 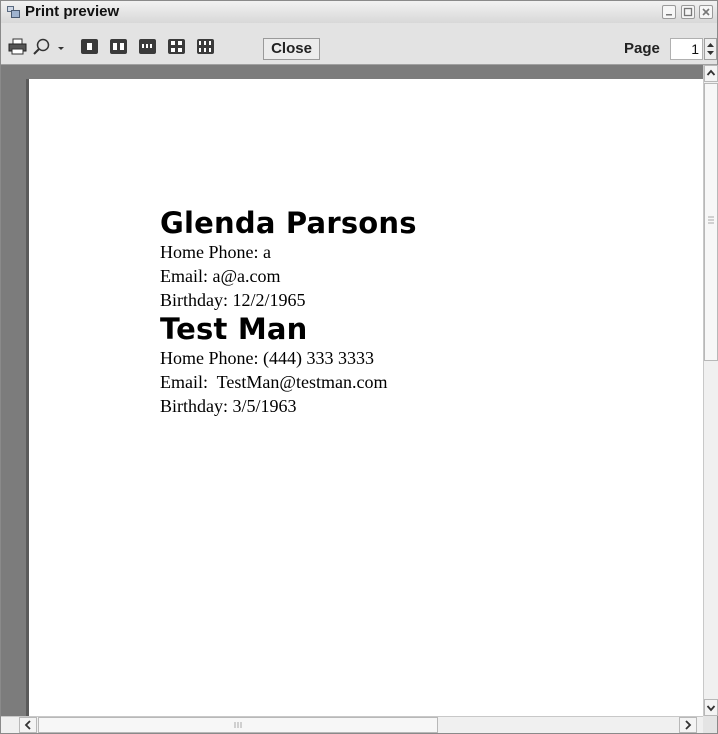 I want to click on page-number-input: 1, so click(x=686, y=49).